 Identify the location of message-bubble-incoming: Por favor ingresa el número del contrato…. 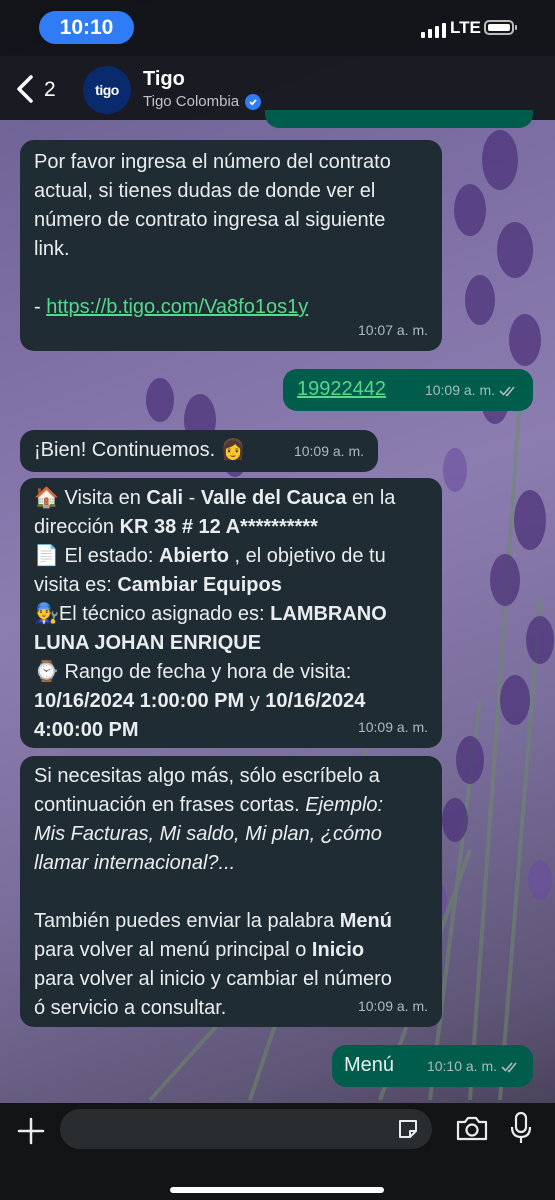
(231, 245).